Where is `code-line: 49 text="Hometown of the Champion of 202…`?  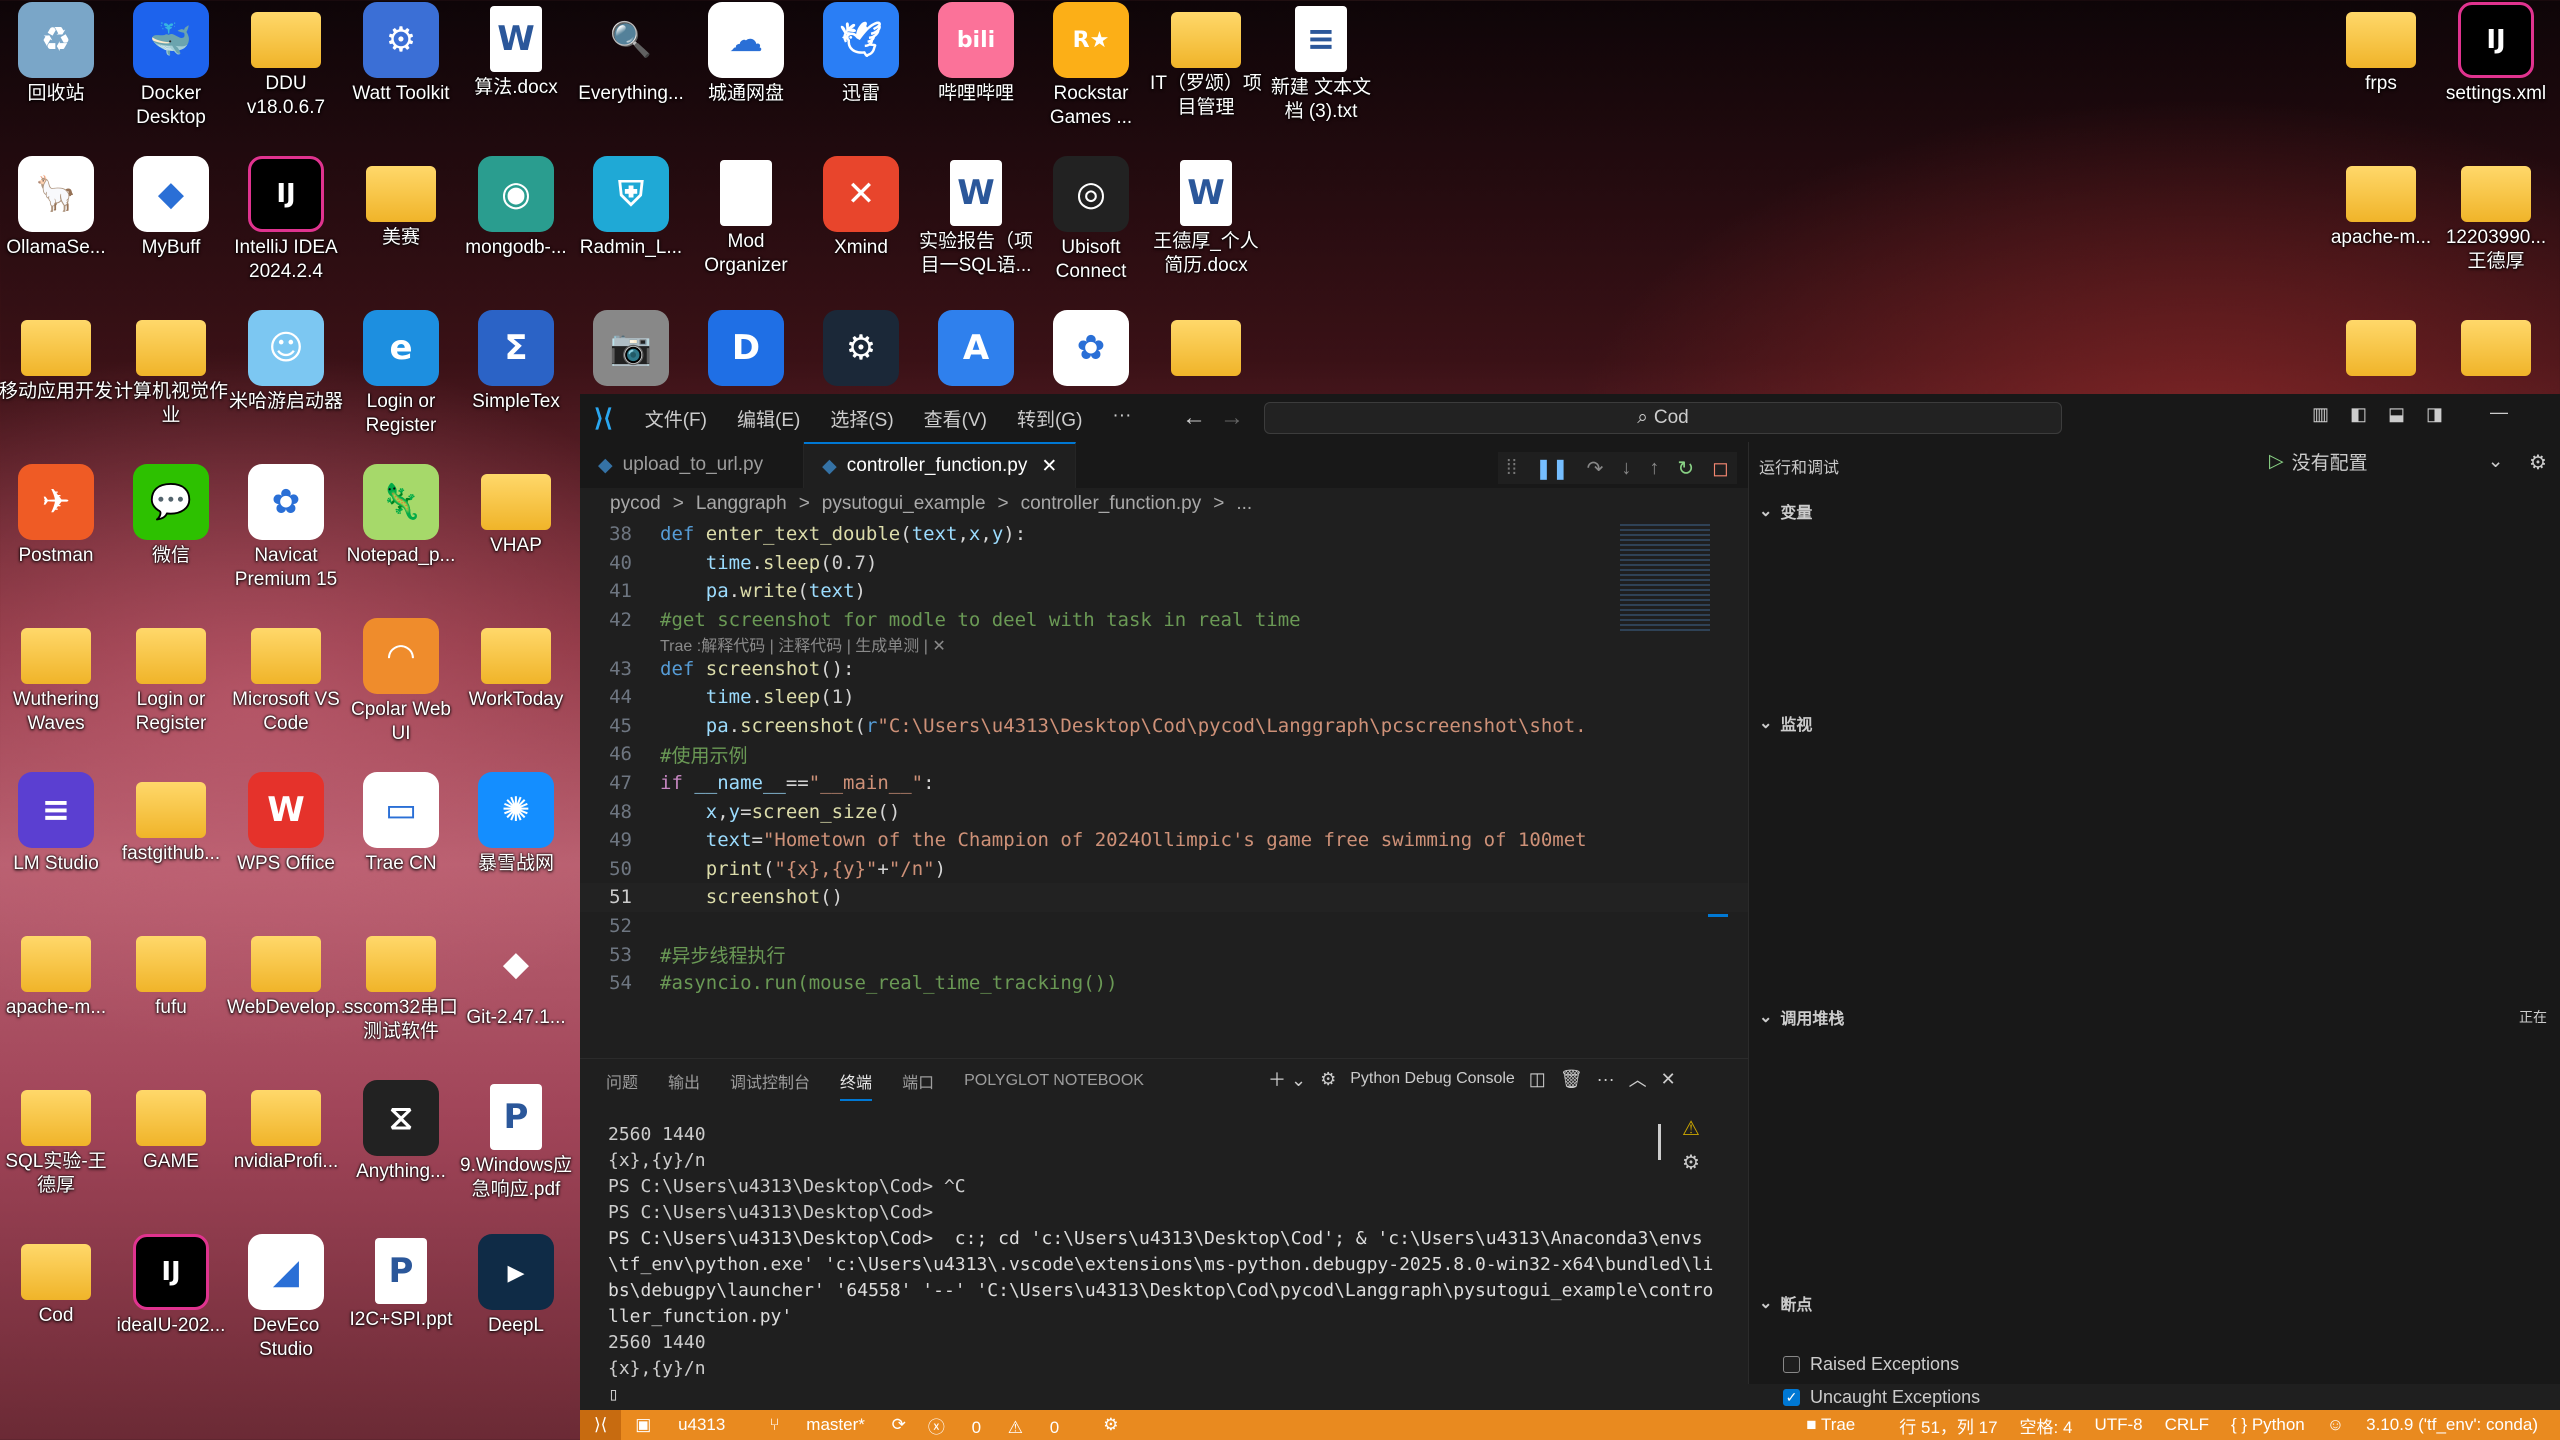 code-line: 49 text="Hometown of the Champion of 202… is located at coordinates (1164, 840).